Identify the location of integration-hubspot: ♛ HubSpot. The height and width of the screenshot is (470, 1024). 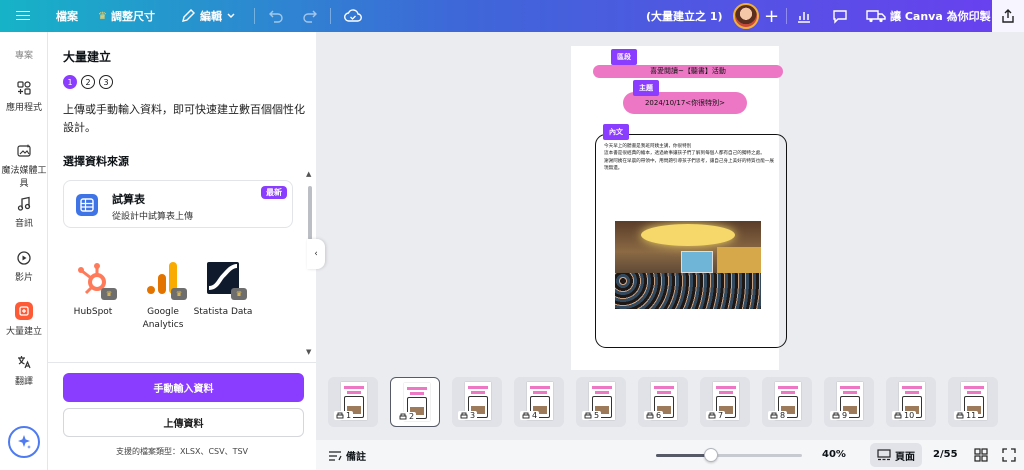
(93, 288).